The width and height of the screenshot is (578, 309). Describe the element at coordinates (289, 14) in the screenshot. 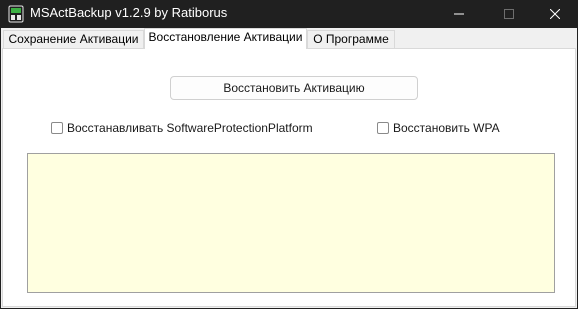

I see `title-bar: MSActBackup v1.2.9 by Ratiborus` at that location.